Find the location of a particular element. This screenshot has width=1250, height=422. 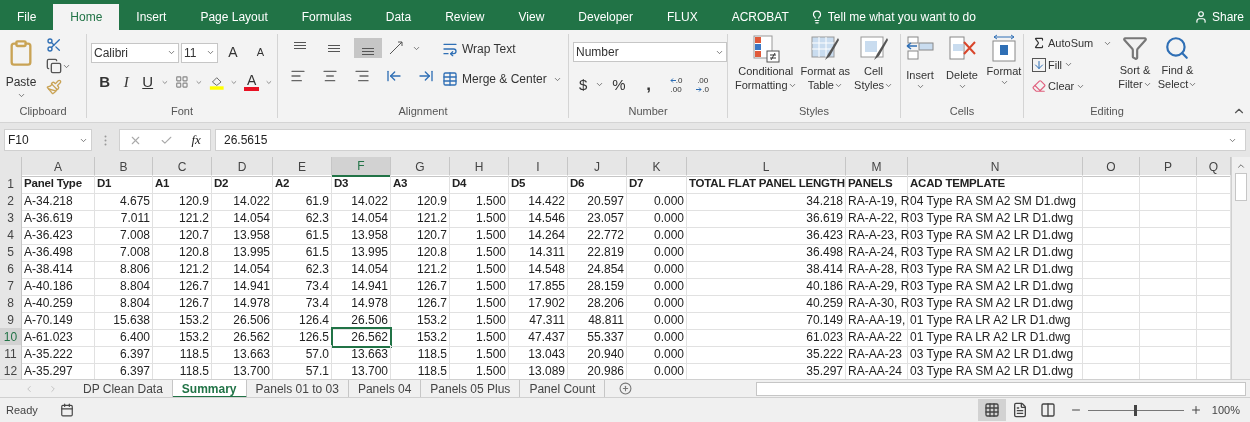

vertical-dots-icon is located at coordinates (105, 140).